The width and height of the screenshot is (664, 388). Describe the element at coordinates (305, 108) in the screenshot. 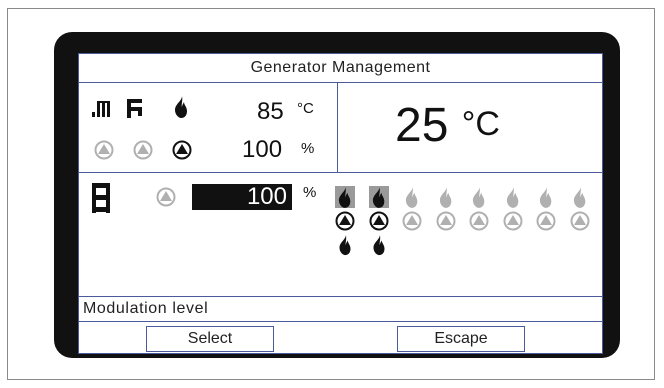

I see `flow-temperature-unit: °C` at that location.